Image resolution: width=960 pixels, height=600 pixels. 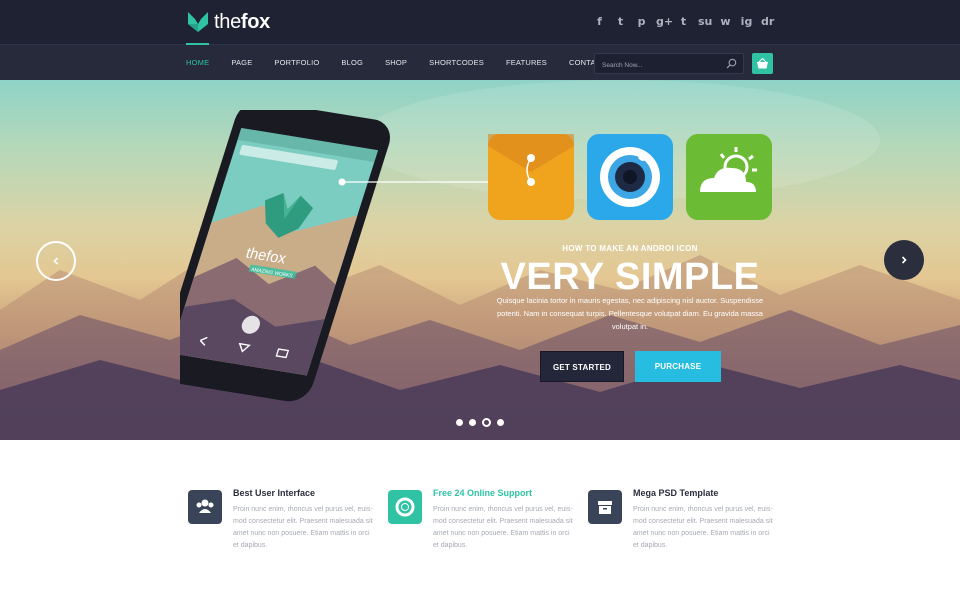 I want to click on chevron-left-icon, so click(x=56, y=261).